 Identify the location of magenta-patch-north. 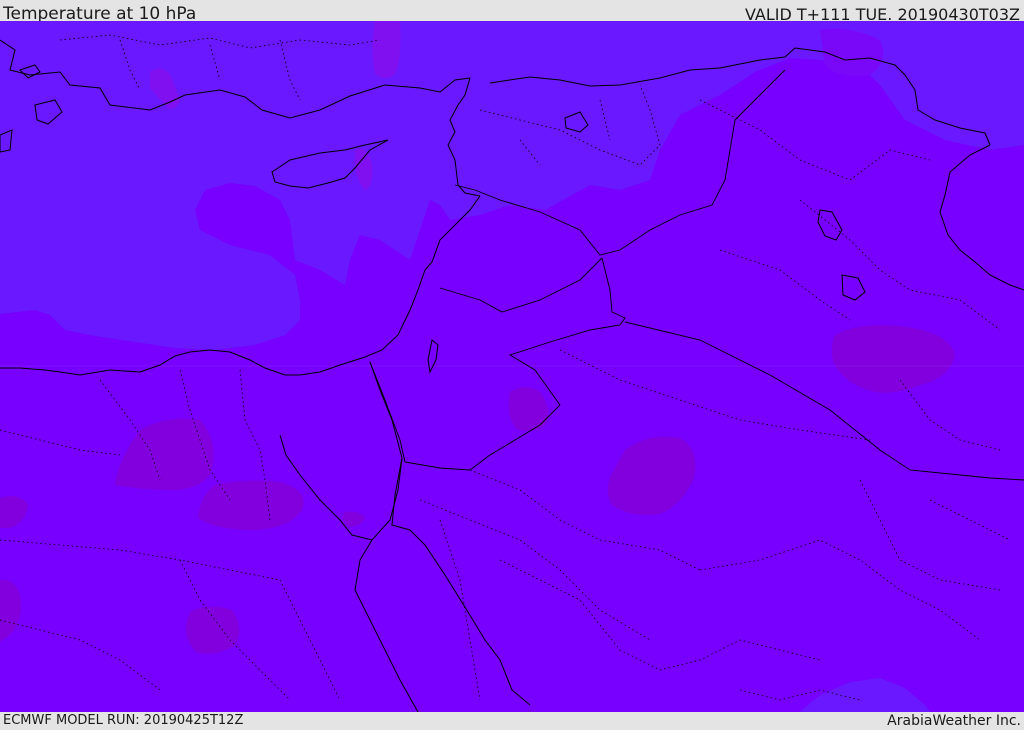
(386, 49).